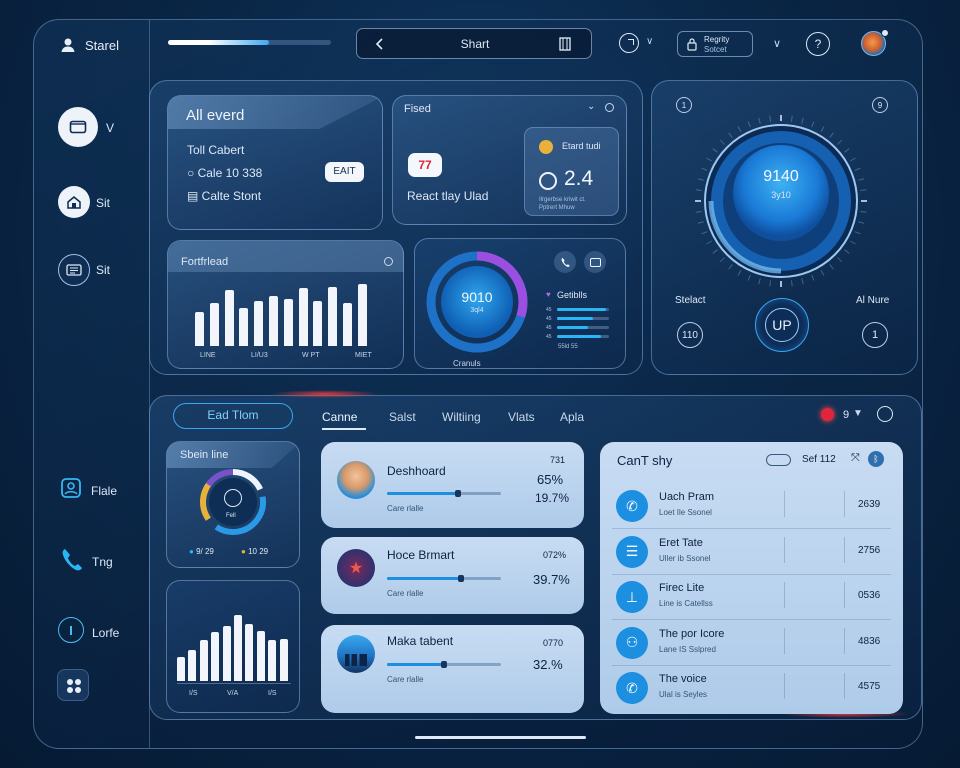  I want to click on x-tick-label: W PT, so click(311, 355).